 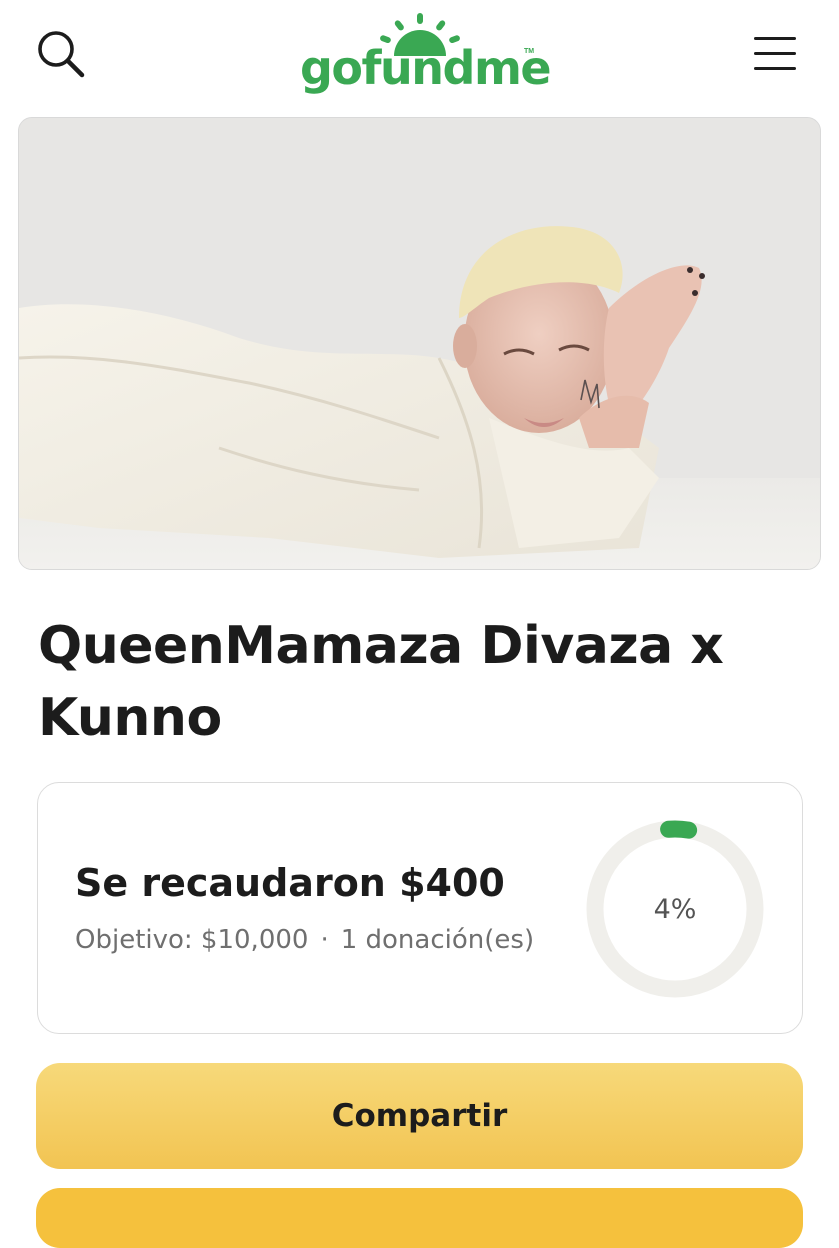 I want to click on goal-and-donations: Objetivo: $10,000 · 1 donación(es), so click(x=304, y=940).